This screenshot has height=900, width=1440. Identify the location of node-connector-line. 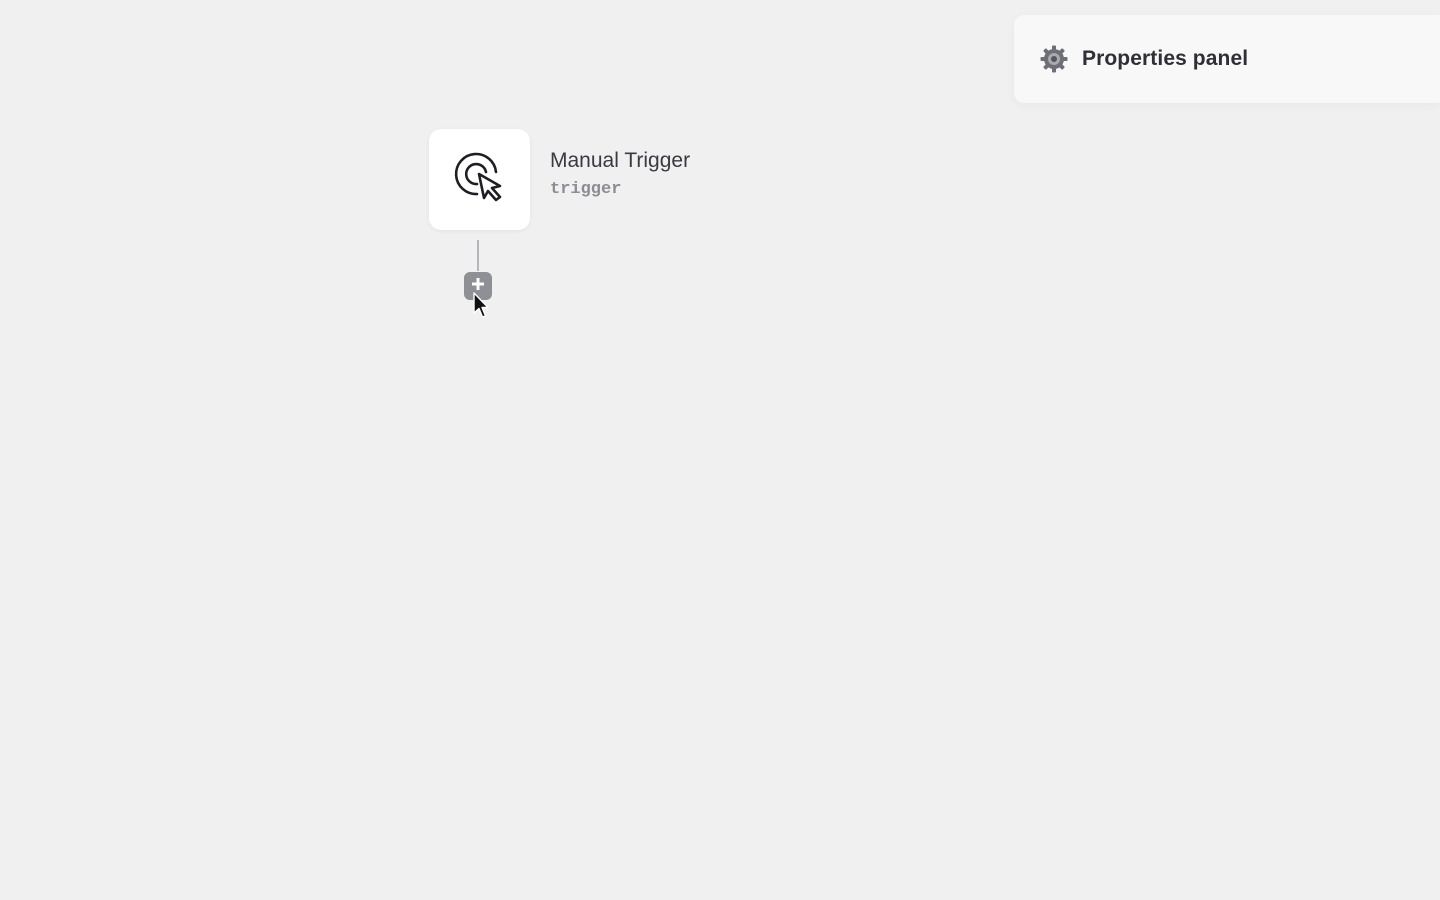
(478, 255).